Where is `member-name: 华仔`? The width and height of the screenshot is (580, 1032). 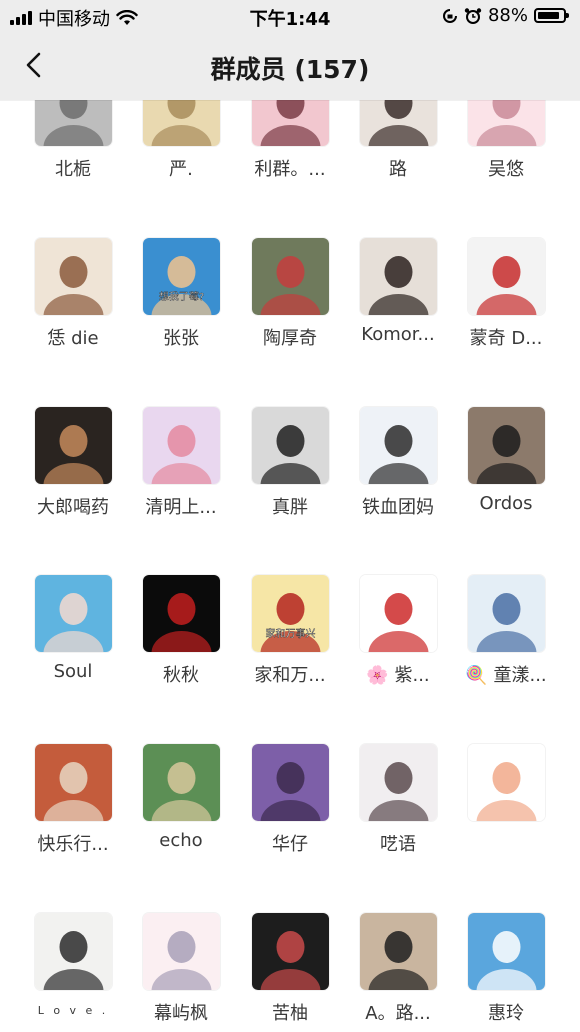
member-name: 华仔 is located at coordinates (290, 844).